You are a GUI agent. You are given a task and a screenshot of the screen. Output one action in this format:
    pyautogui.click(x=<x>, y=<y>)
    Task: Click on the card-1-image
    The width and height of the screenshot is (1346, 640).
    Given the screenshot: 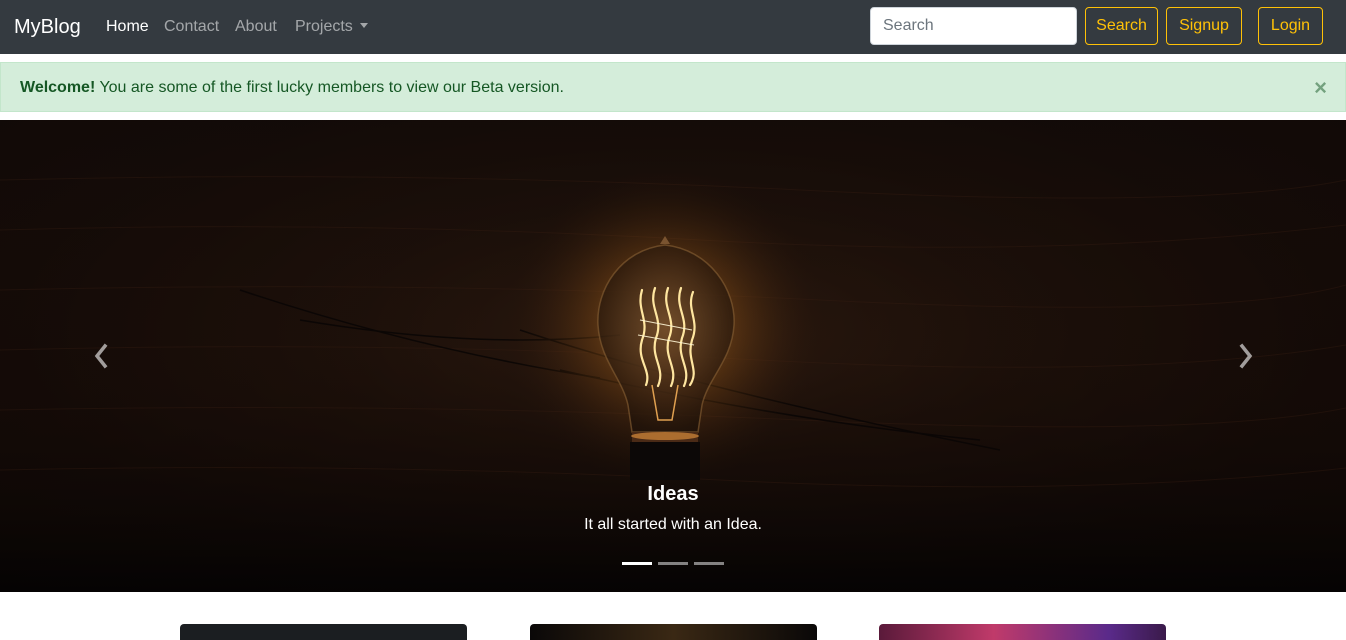 What is the action you would take?
    pyautogui.click(x=323, y=632)
    